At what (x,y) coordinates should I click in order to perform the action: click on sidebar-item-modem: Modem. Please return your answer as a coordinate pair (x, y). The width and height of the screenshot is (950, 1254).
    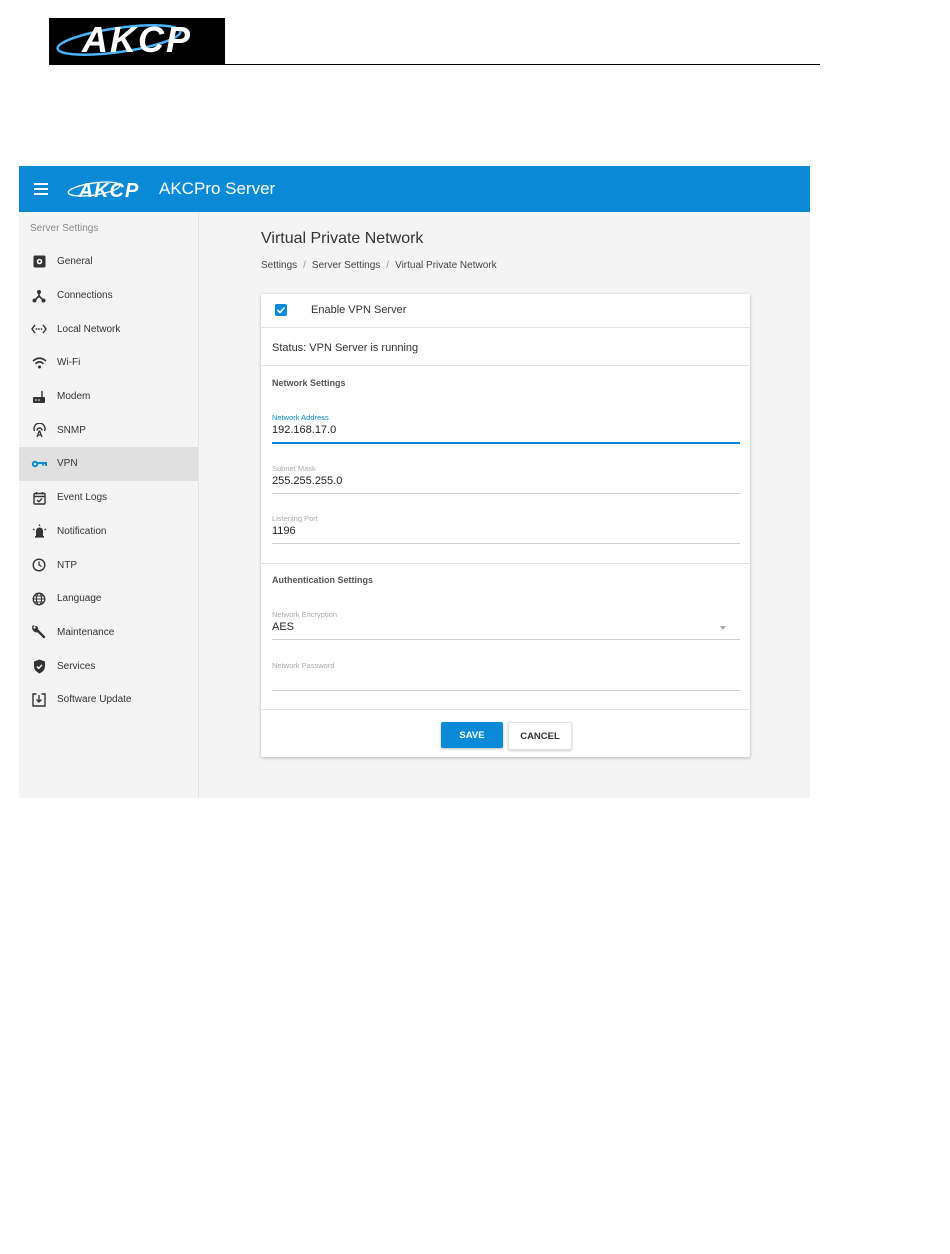
    Looking at the image, I should click on (108, 397).